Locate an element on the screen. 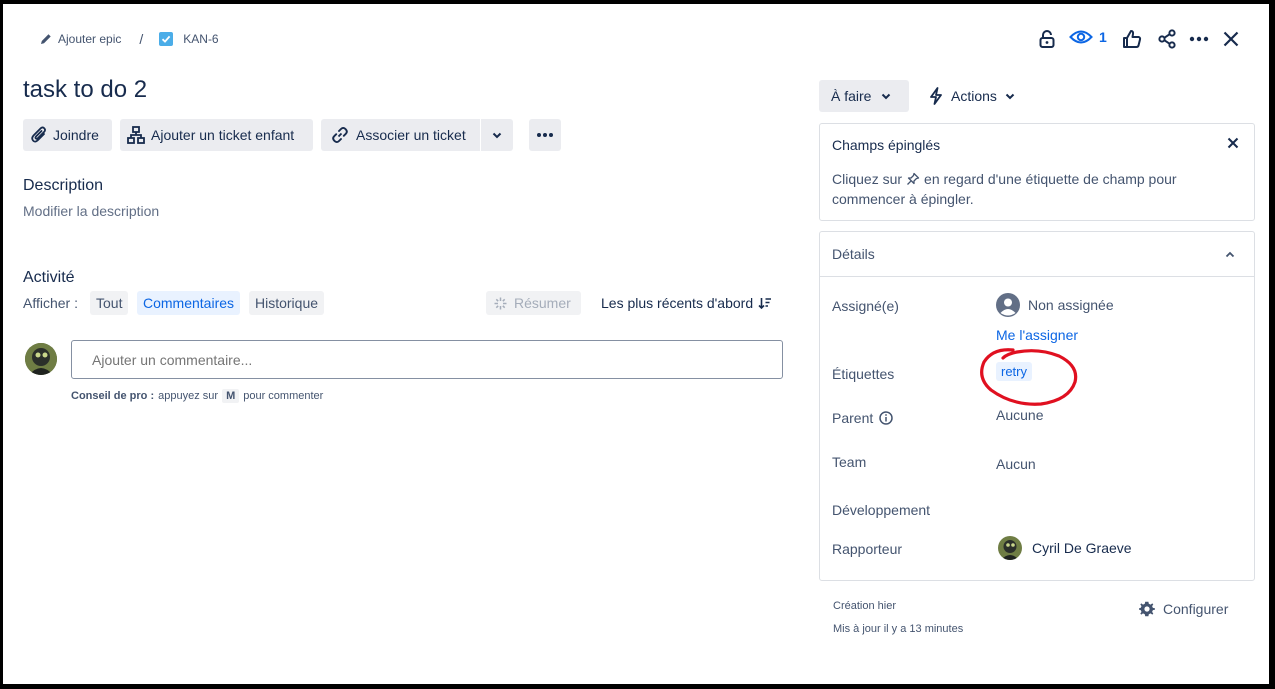 This screenshot has height=689, width=1275. add-child-issue-button: Ajouter un ticket enfant is located at coordinates (216, 135).